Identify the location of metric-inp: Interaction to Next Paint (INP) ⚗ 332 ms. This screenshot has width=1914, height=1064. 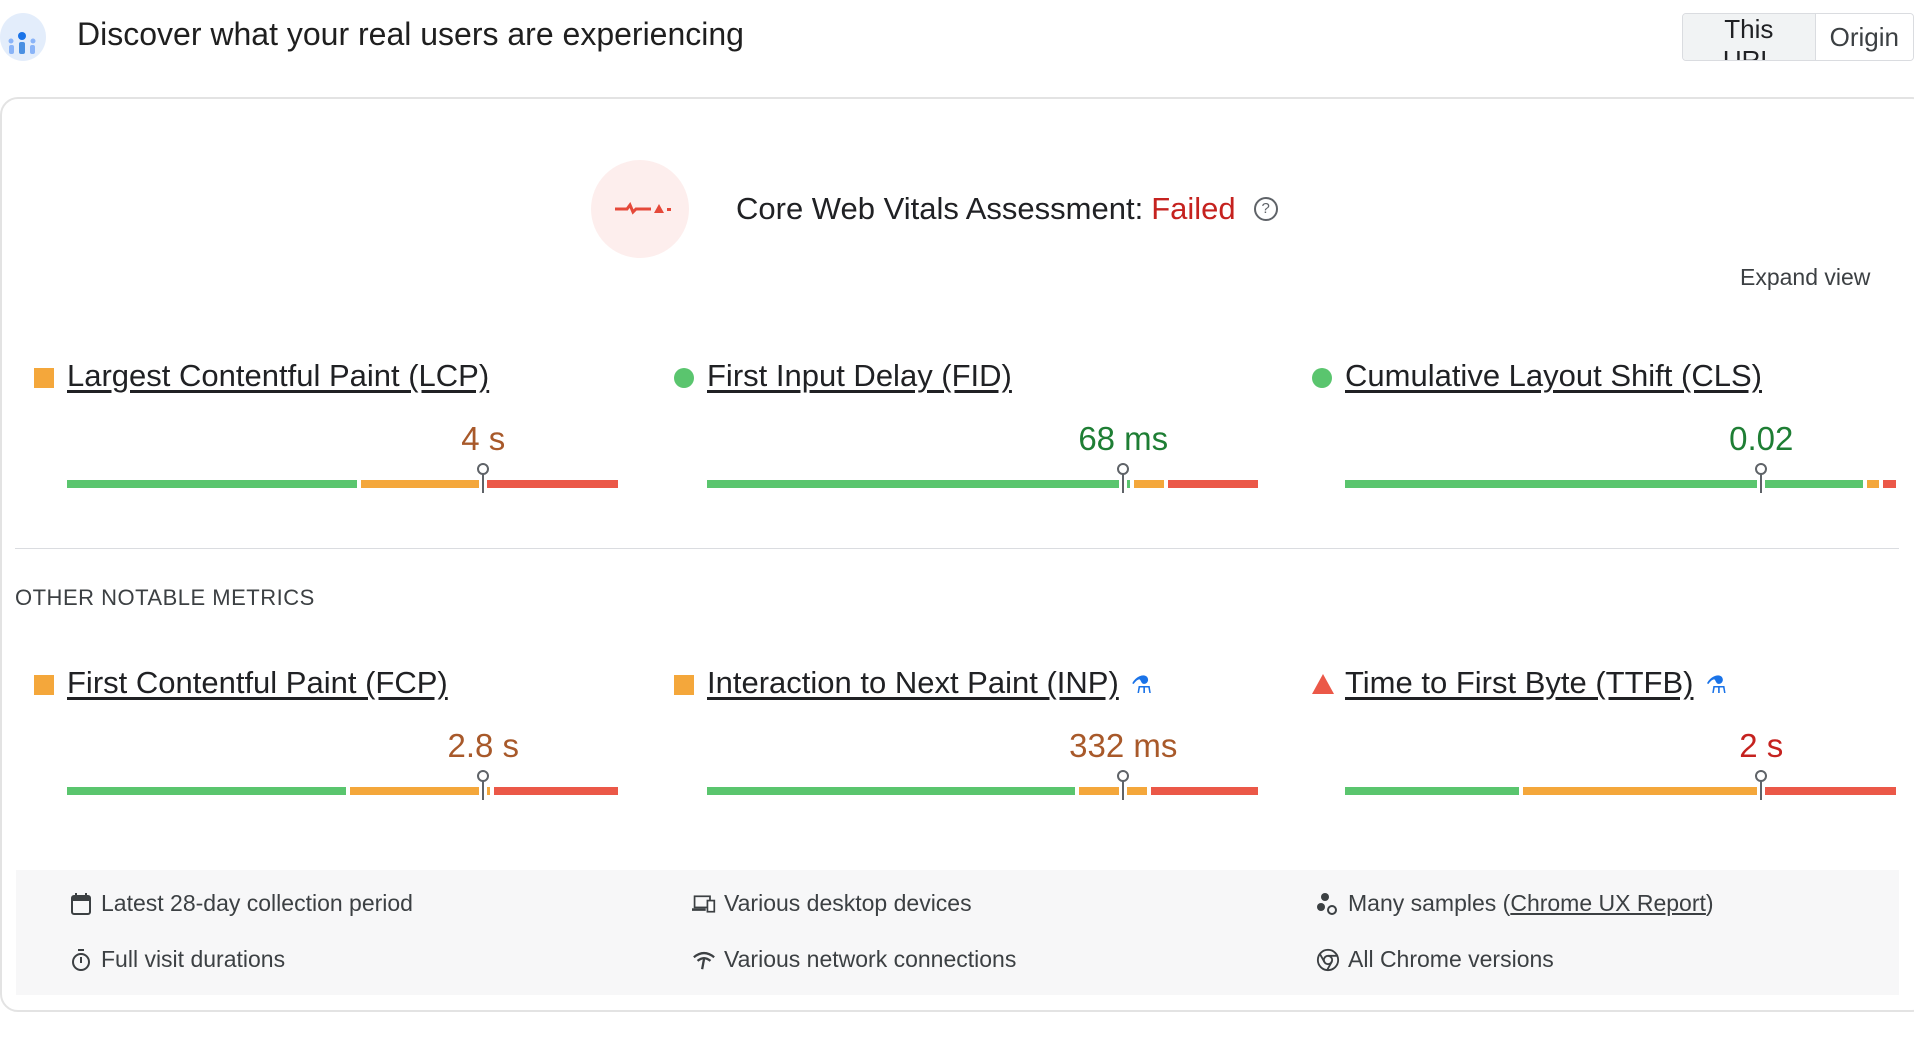
(974, 735).